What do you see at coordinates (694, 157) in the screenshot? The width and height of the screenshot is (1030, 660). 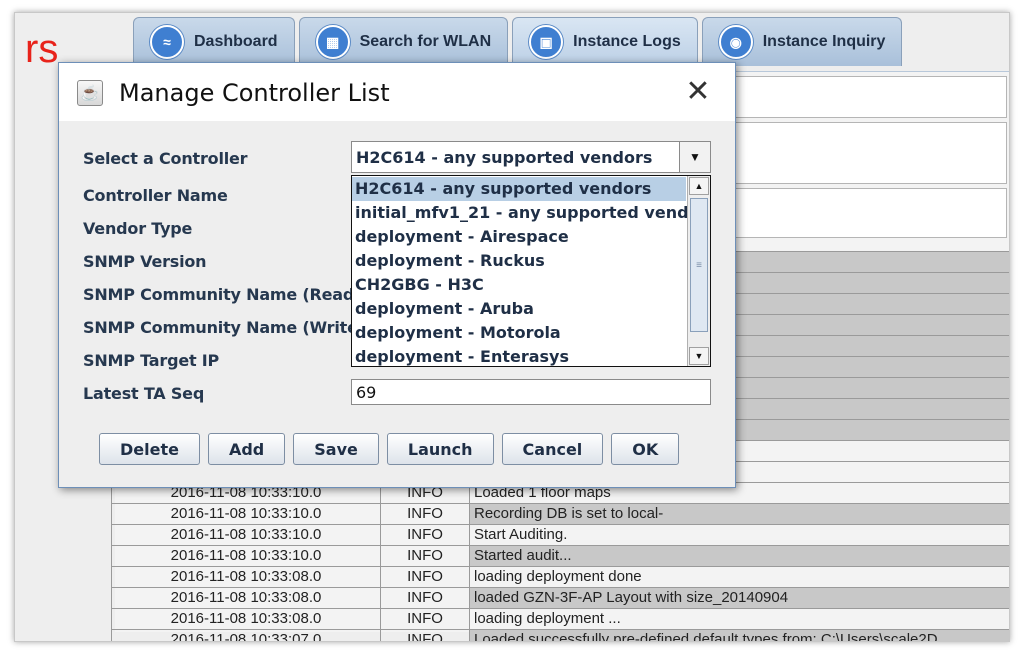 I see `chevron-down-icon: ▼` at bounding box center [694, 157].